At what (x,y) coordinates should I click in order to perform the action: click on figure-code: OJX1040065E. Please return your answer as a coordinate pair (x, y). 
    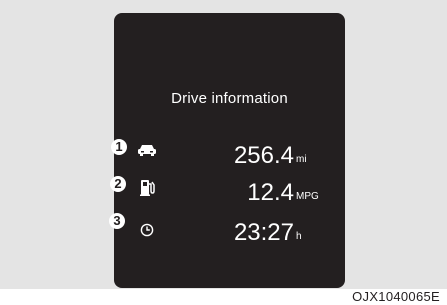
    Looking at the image, I should click on (396, 296).